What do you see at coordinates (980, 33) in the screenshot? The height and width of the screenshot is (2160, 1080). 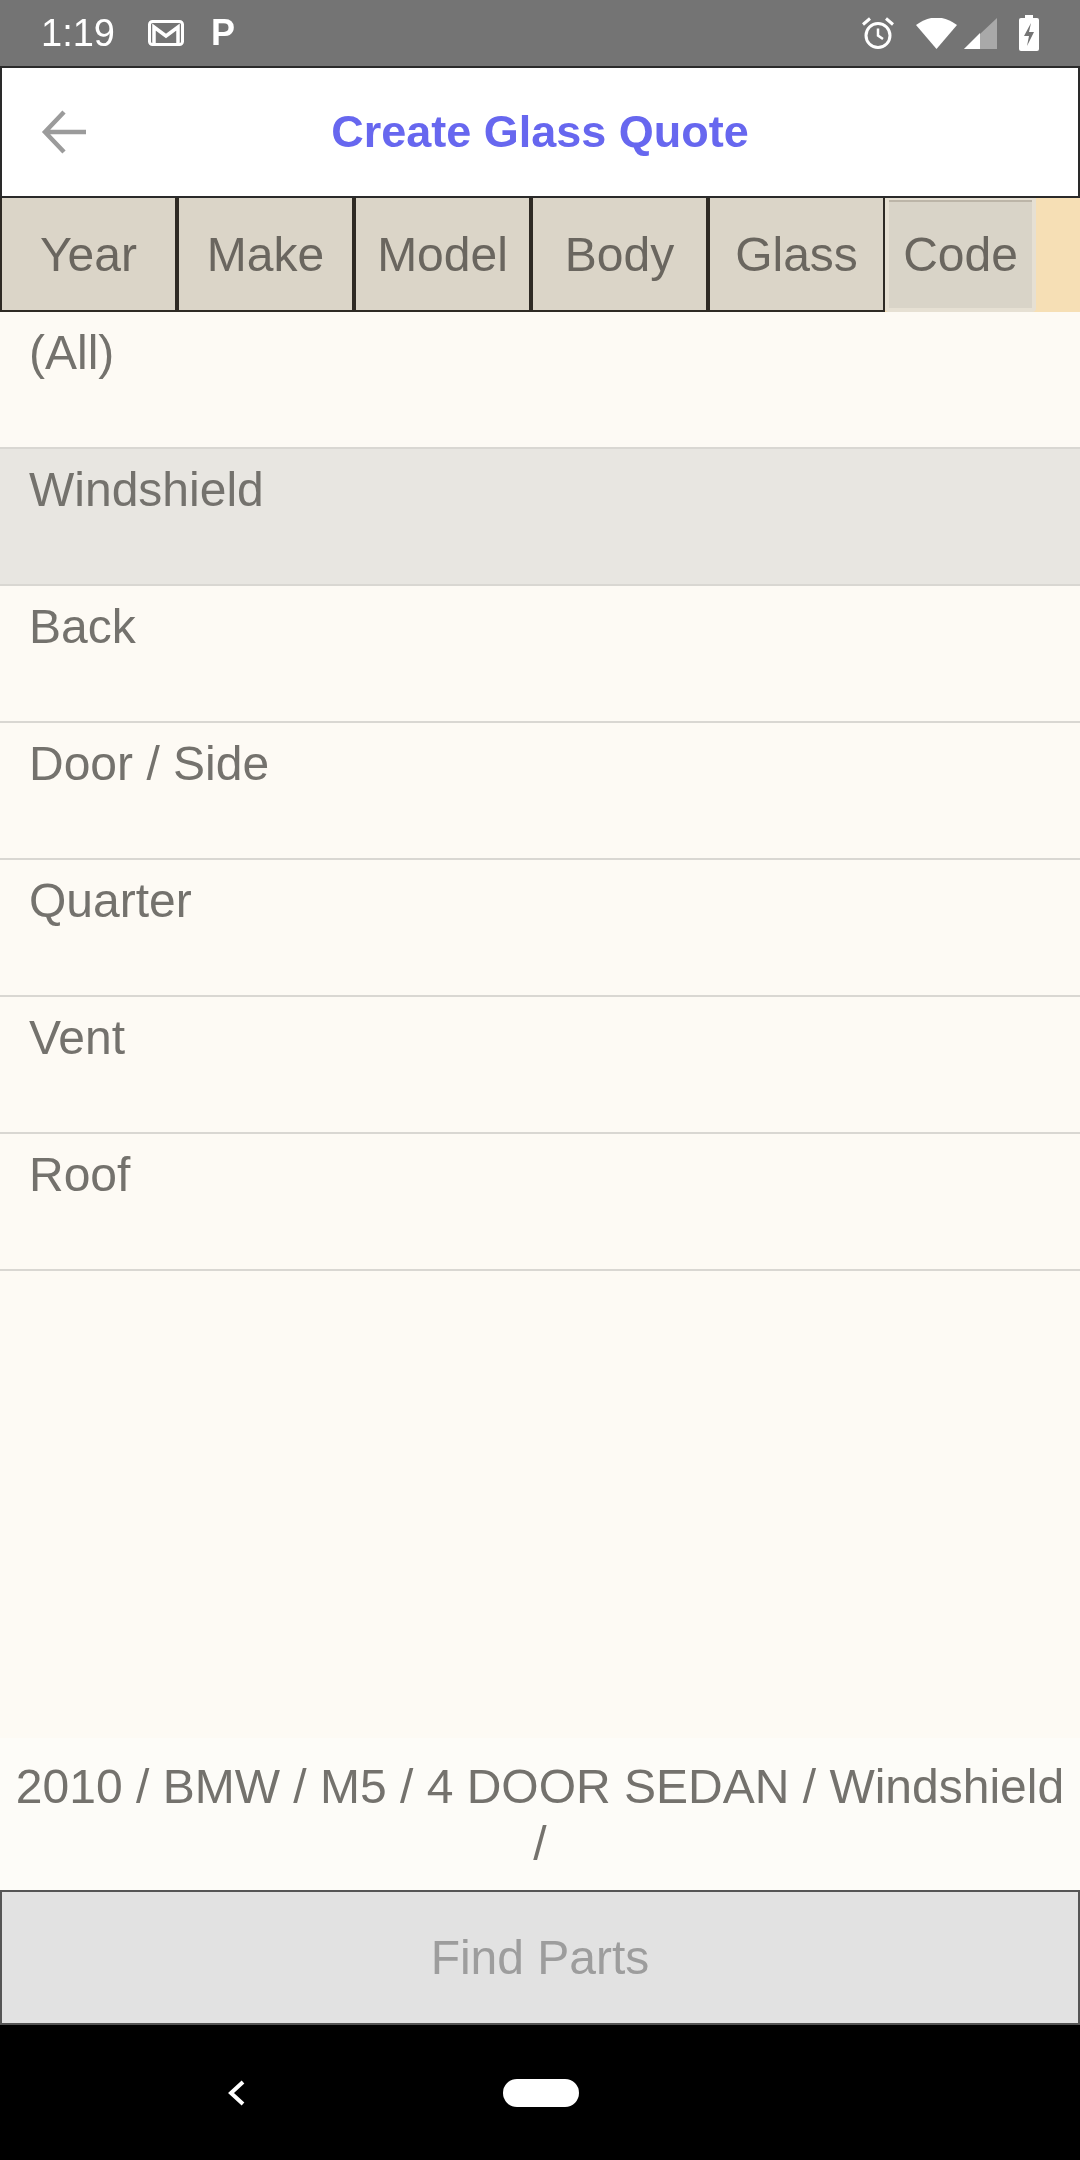 I see `signal-icon` at bounding box center [980, 33].